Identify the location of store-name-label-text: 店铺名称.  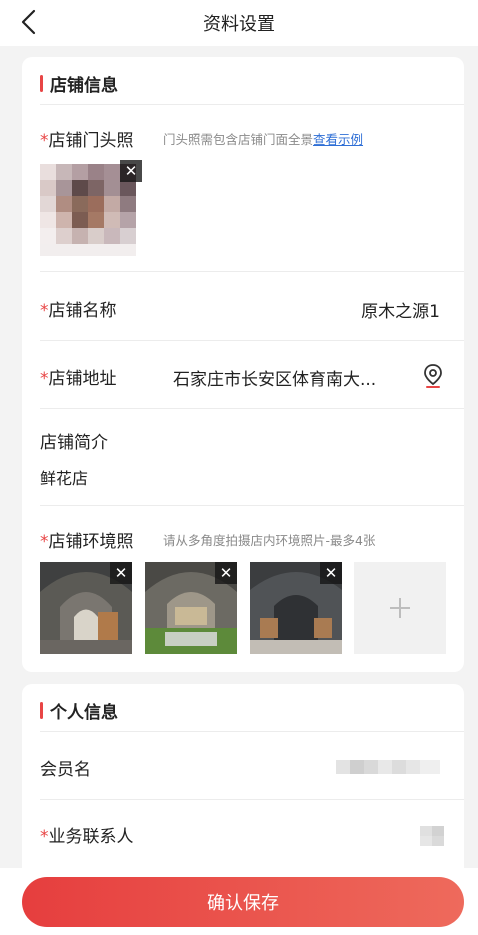
(82, 311).